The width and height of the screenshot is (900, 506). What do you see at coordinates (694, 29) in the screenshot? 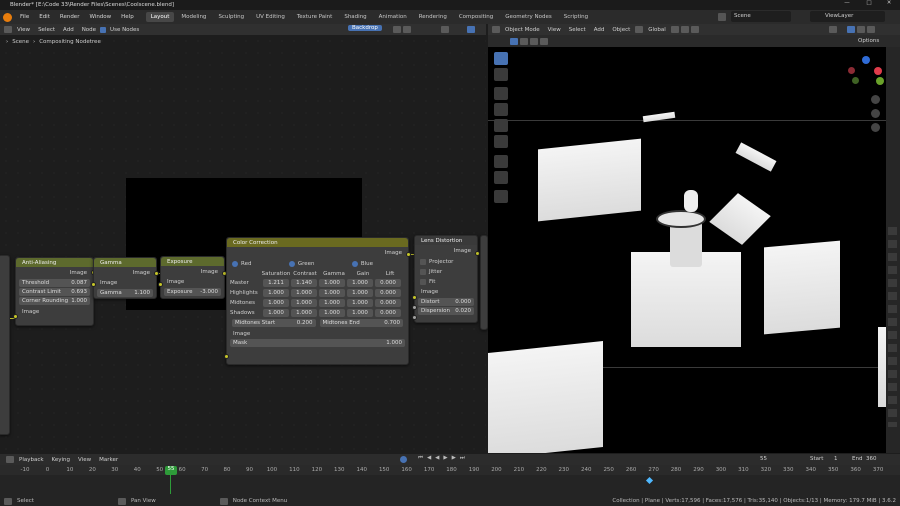
I see `proportional-edit-icon` at bounding box center [694, 29].